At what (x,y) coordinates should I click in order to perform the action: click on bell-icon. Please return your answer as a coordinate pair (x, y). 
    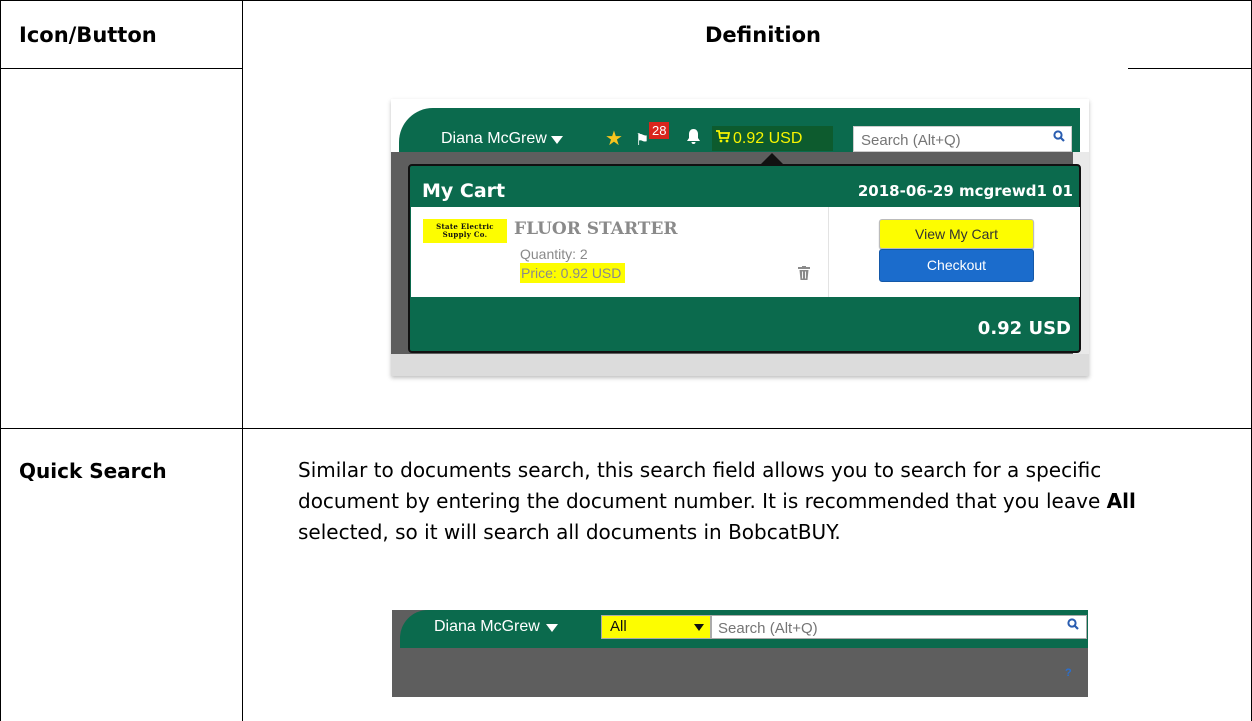
    Looking at the image, I should click on (693, 139).